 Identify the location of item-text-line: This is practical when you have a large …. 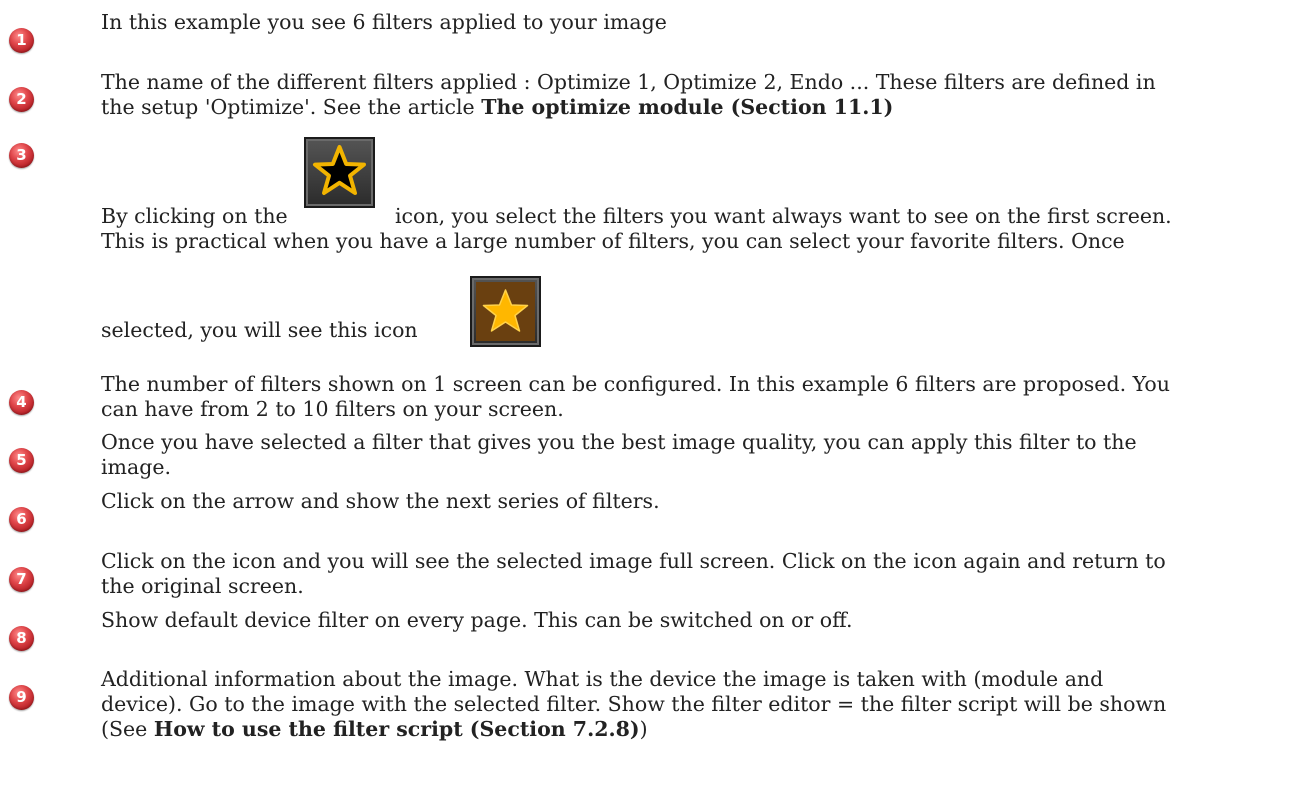
(613, 241).